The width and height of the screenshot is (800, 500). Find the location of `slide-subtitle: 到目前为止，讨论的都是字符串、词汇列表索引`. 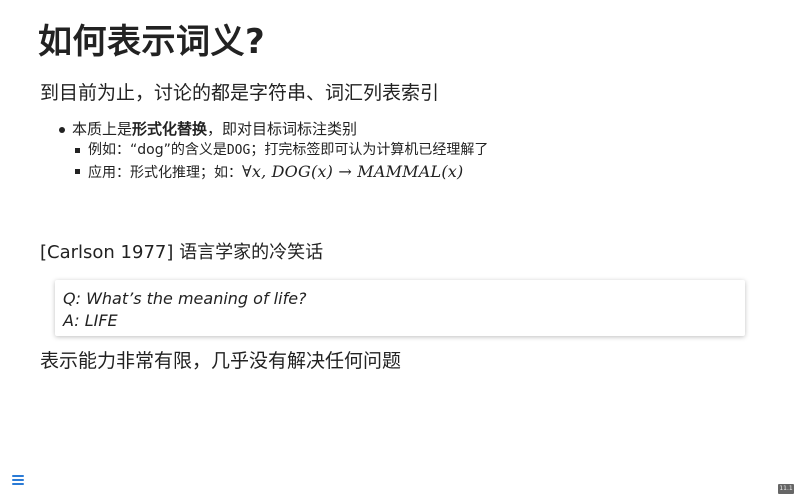

slide-subtitle: 到目前为止，讨论的都是字符串、词汇列表索引 is located at coordinates (240, 93).